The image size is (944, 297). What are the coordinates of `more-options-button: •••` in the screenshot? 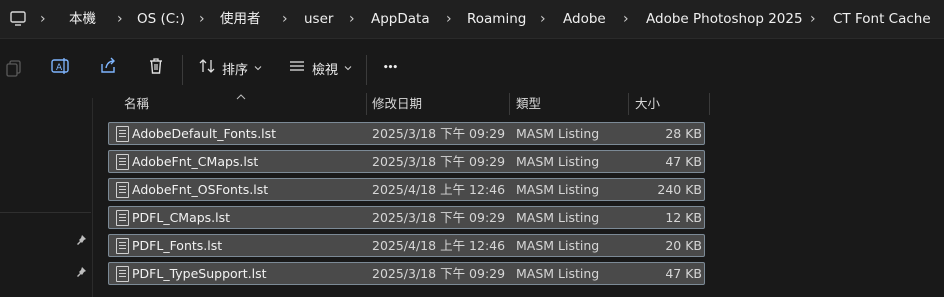 It's located at (390, 68).